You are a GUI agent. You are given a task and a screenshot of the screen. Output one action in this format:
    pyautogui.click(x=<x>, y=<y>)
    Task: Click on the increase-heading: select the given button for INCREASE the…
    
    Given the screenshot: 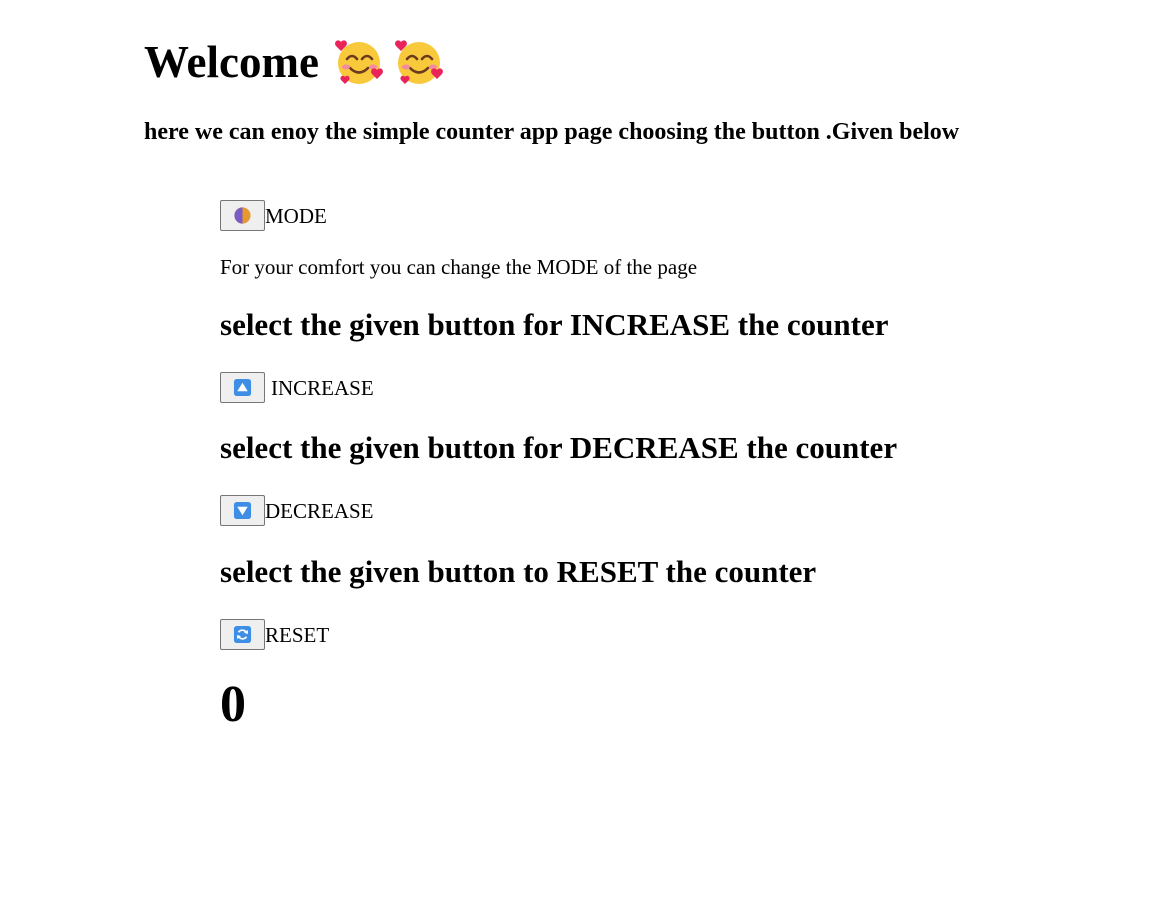 What is the action you would take?
    pyautogui.click(x=554, y=324)
    